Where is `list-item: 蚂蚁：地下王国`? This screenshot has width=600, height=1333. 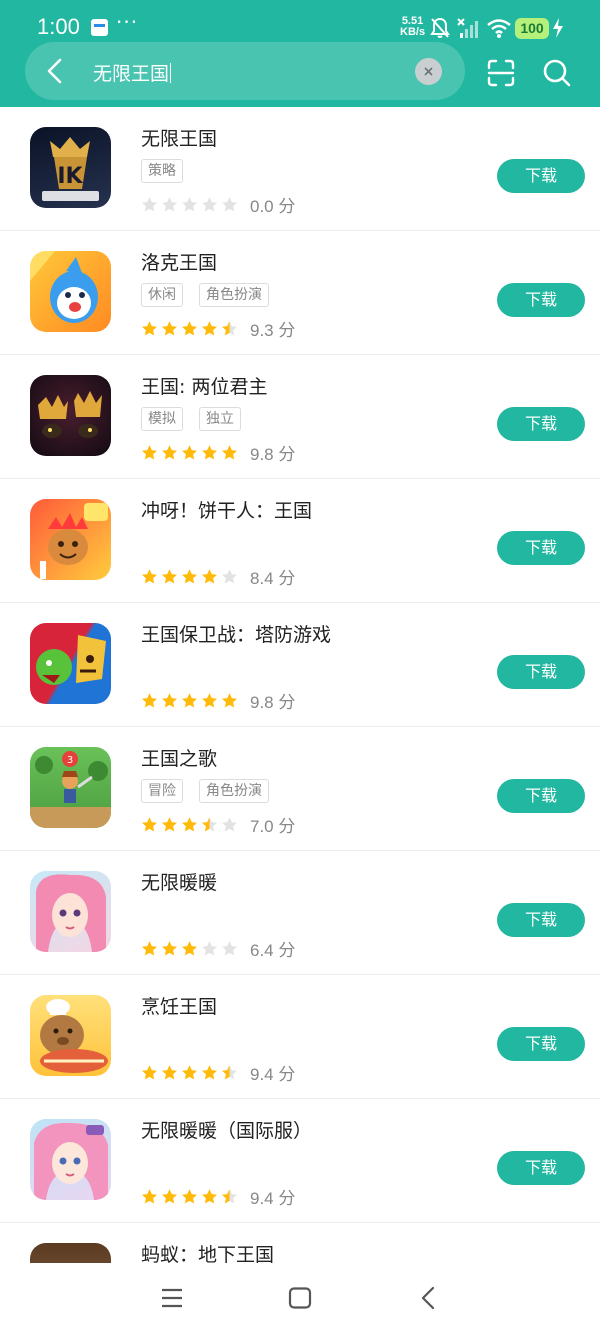 list-item: 蚂蚁：地下王国 is located at coordinates (300, 1243).